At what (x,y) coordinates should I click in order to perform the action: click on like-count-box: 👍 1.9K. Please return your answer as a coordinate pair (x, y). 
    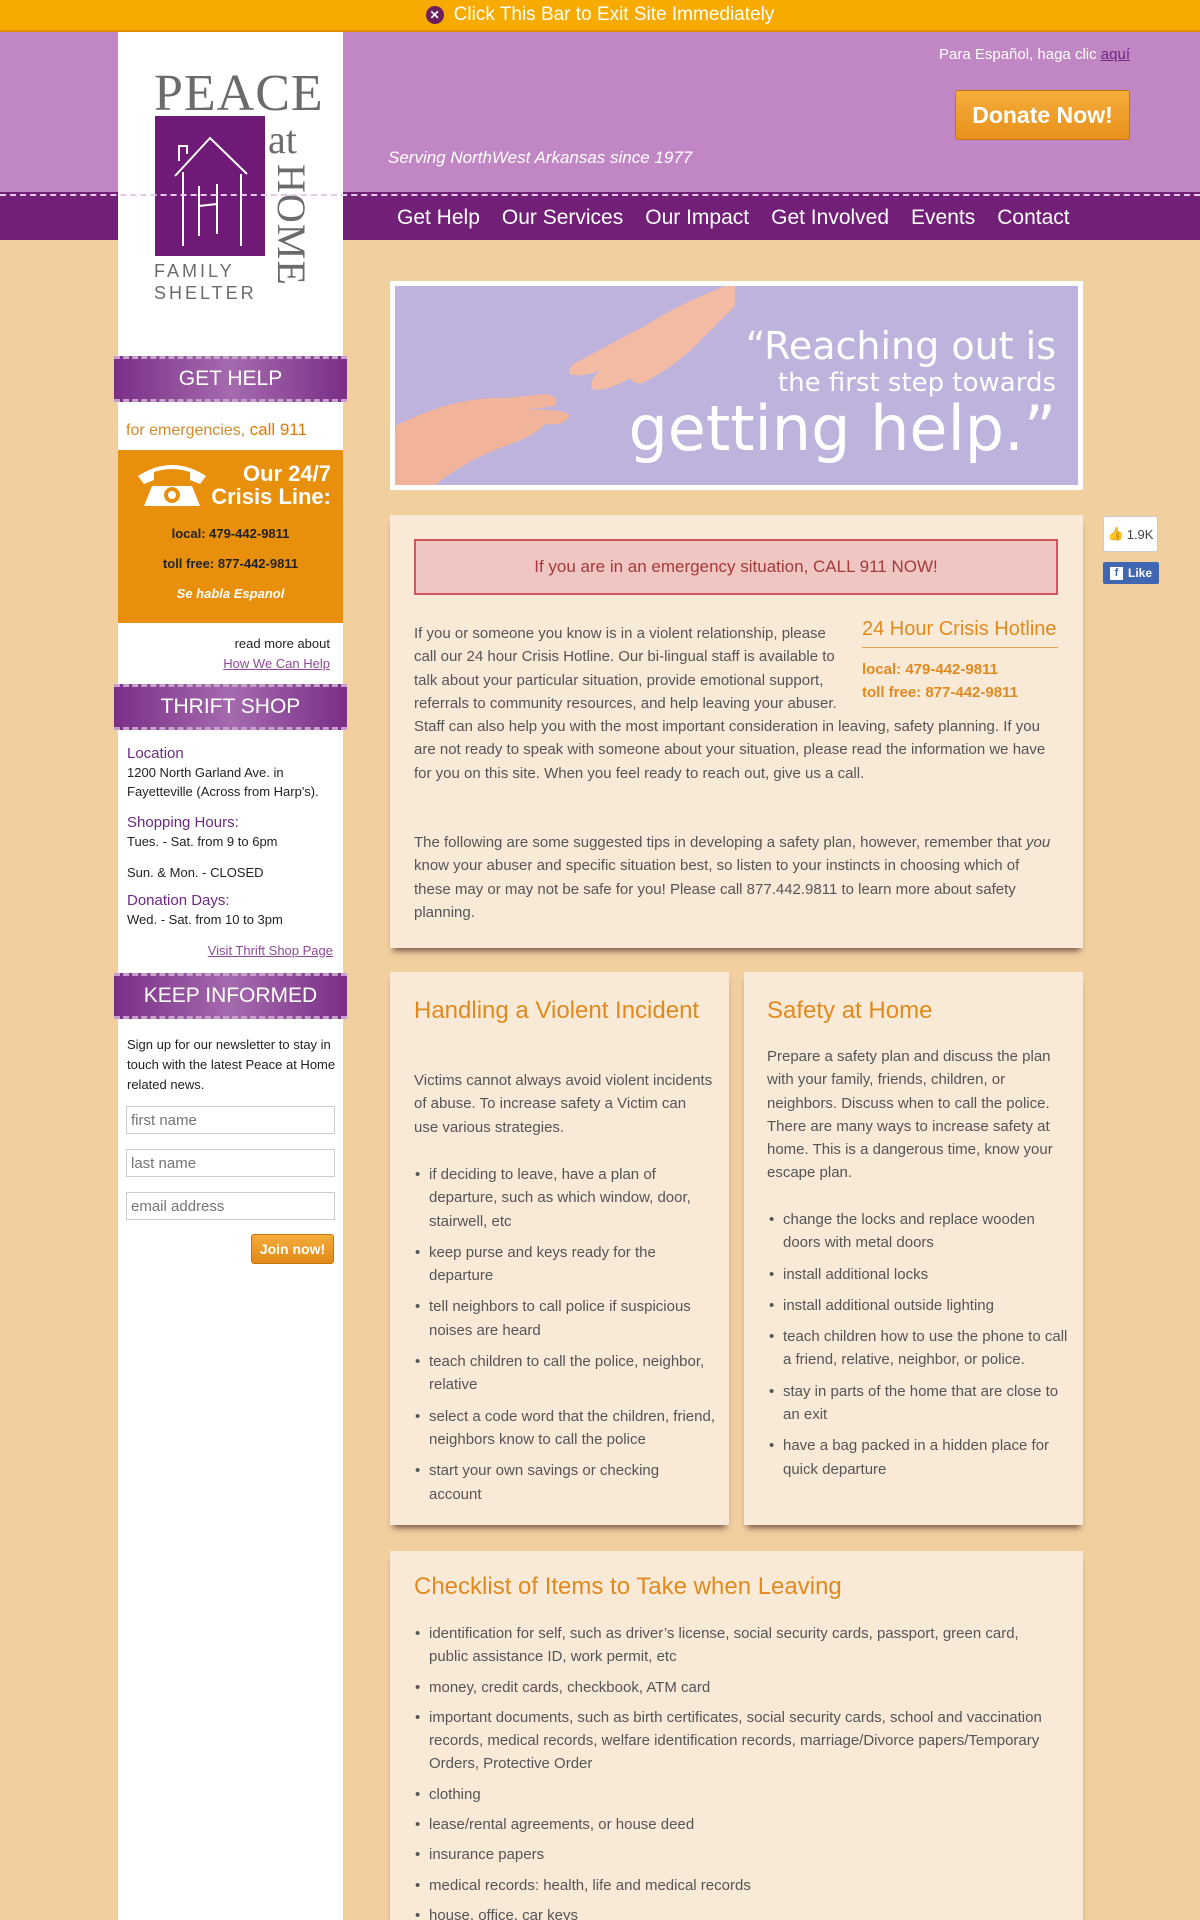
    Looking at the image, I should click on (1130, 534).